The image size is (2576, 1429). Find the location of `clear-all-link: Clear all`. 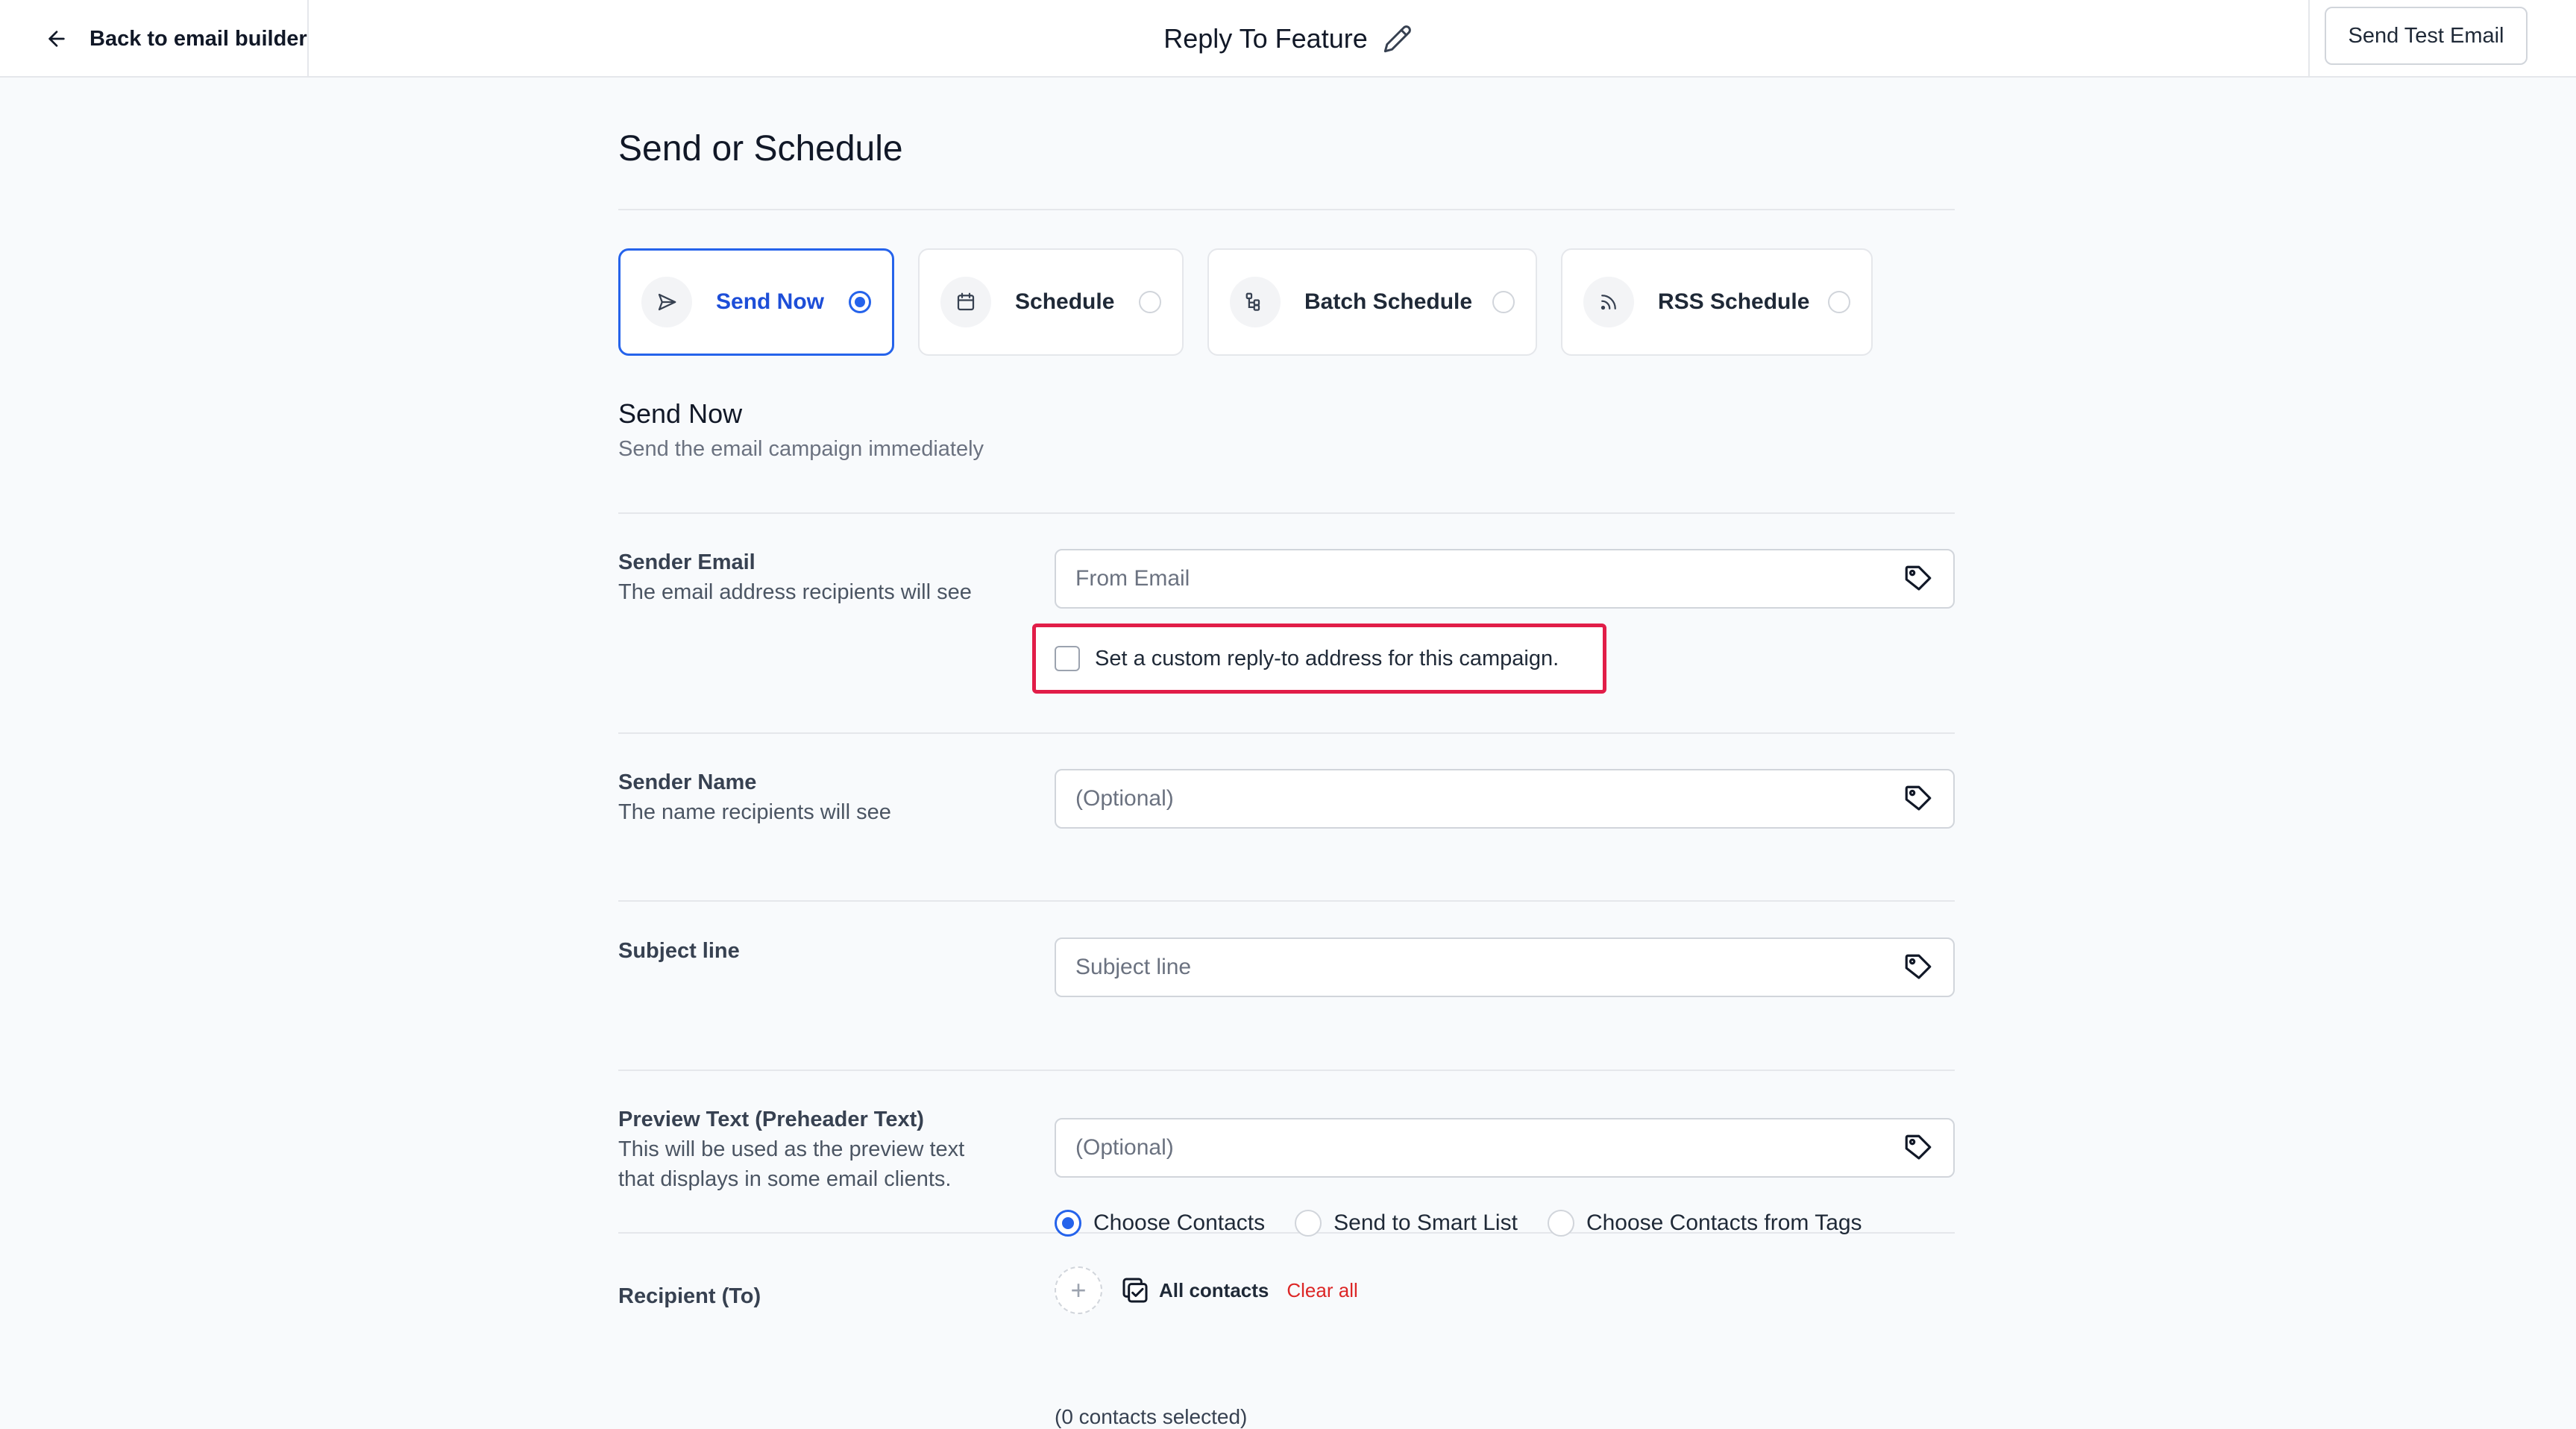

clear-all-link: Clear all is located at coordinates (1322, 1290).